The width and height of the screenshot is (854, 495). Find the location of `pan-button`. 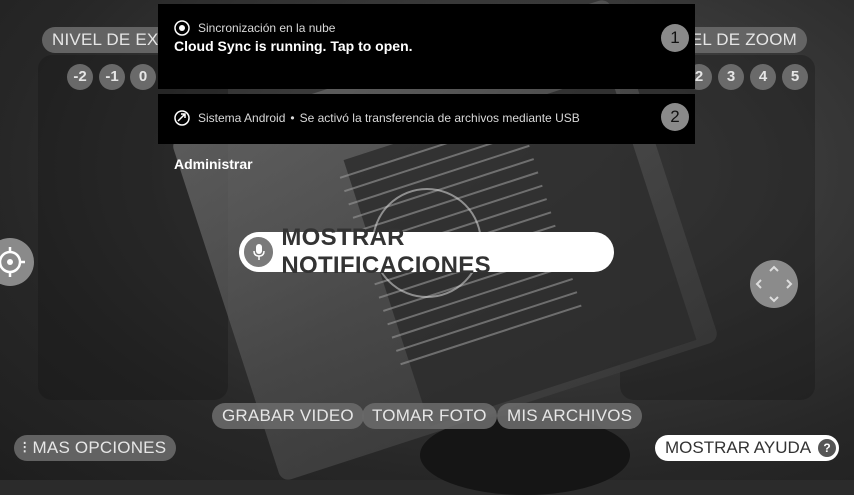

pan-button is located at coordinates (774, 284).